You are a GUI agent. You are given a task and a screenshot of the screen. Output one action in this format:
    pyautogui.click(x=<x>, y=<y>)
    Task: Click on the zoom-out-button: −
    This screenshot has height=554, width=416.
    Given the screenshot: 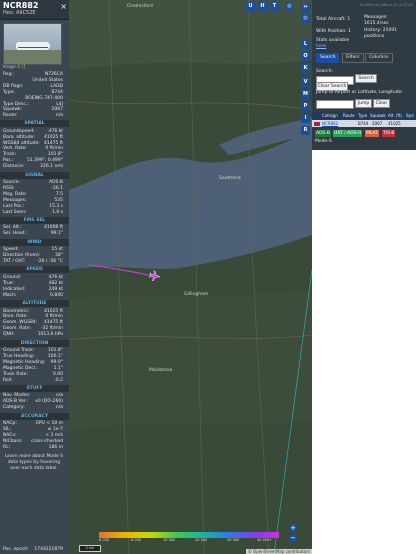 What is the action you would take?
    pyautogui.click(x=293, y=538)
    